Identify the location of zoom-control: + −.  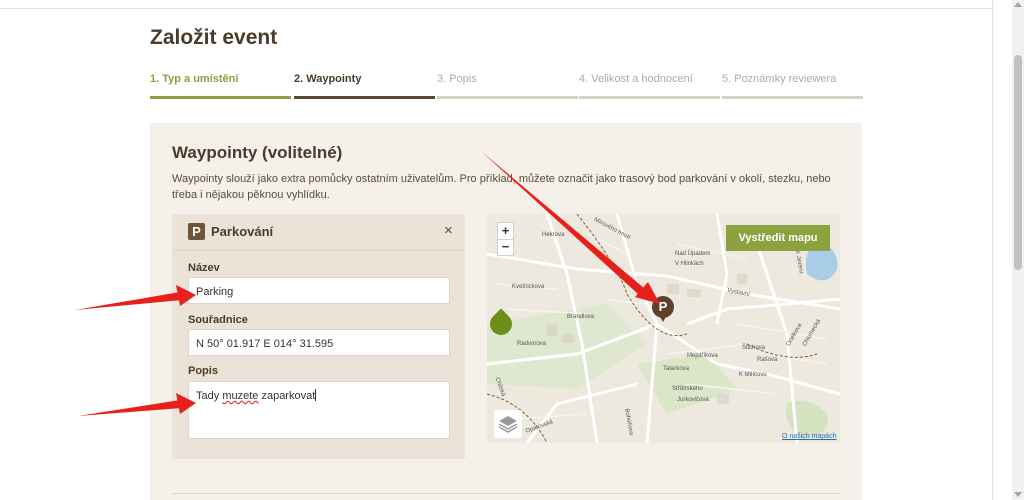
(505, 239).